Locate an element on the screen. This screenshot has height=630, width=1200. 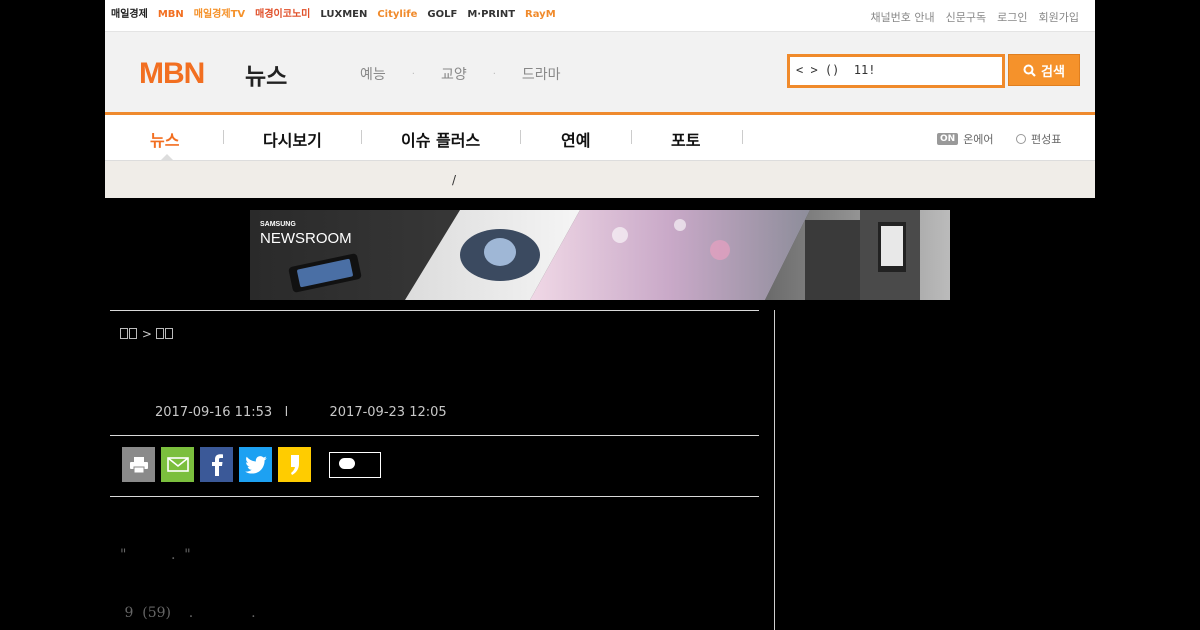
share-bottom-rule is located at coordinates (434, 496).